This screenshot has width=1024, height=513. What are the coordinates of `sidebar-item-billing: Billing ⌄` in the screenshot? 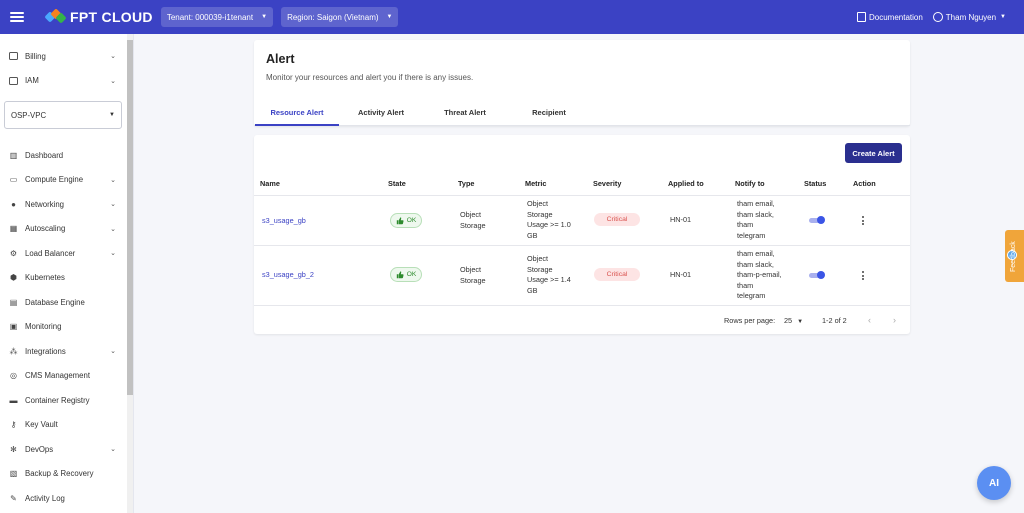 It's located at (66, 56).